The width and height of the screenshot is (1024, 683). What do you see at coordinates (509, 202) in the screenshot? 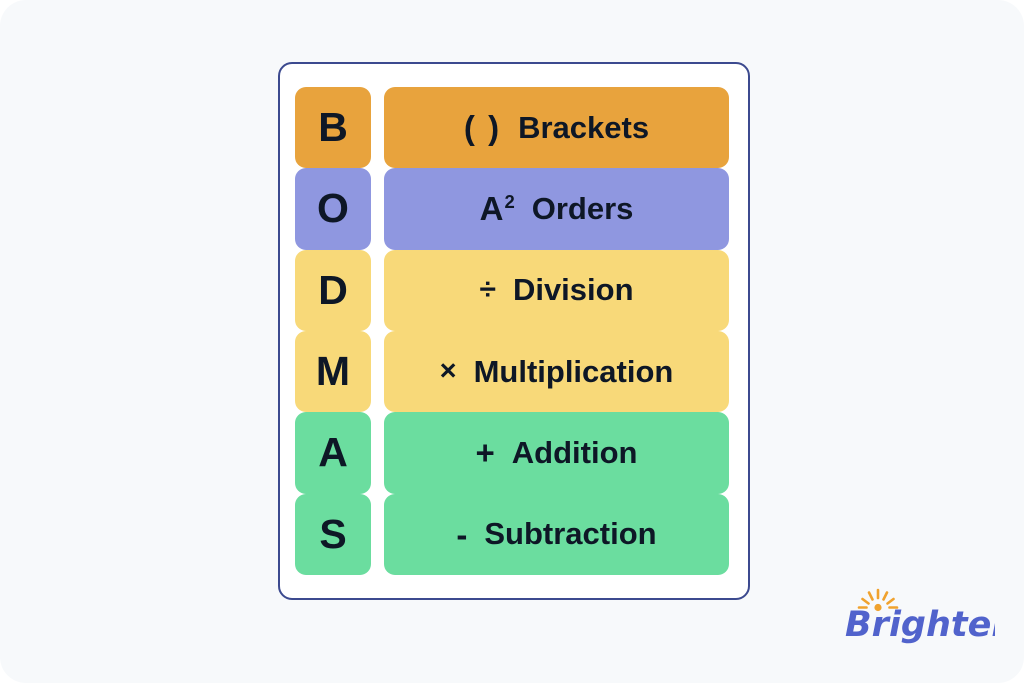
I see `operator-superscript: 2` at bounding box center [509, 202].